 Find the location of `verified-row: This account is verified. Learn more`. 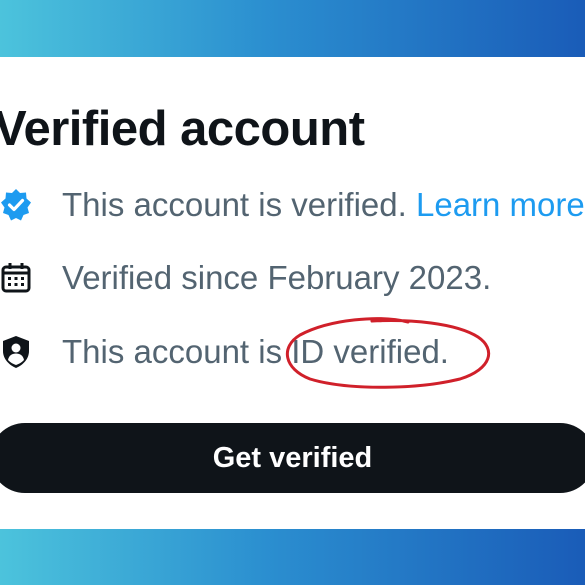

verified-row: This account is verified. Learn more is located at coordinates (292, 205).